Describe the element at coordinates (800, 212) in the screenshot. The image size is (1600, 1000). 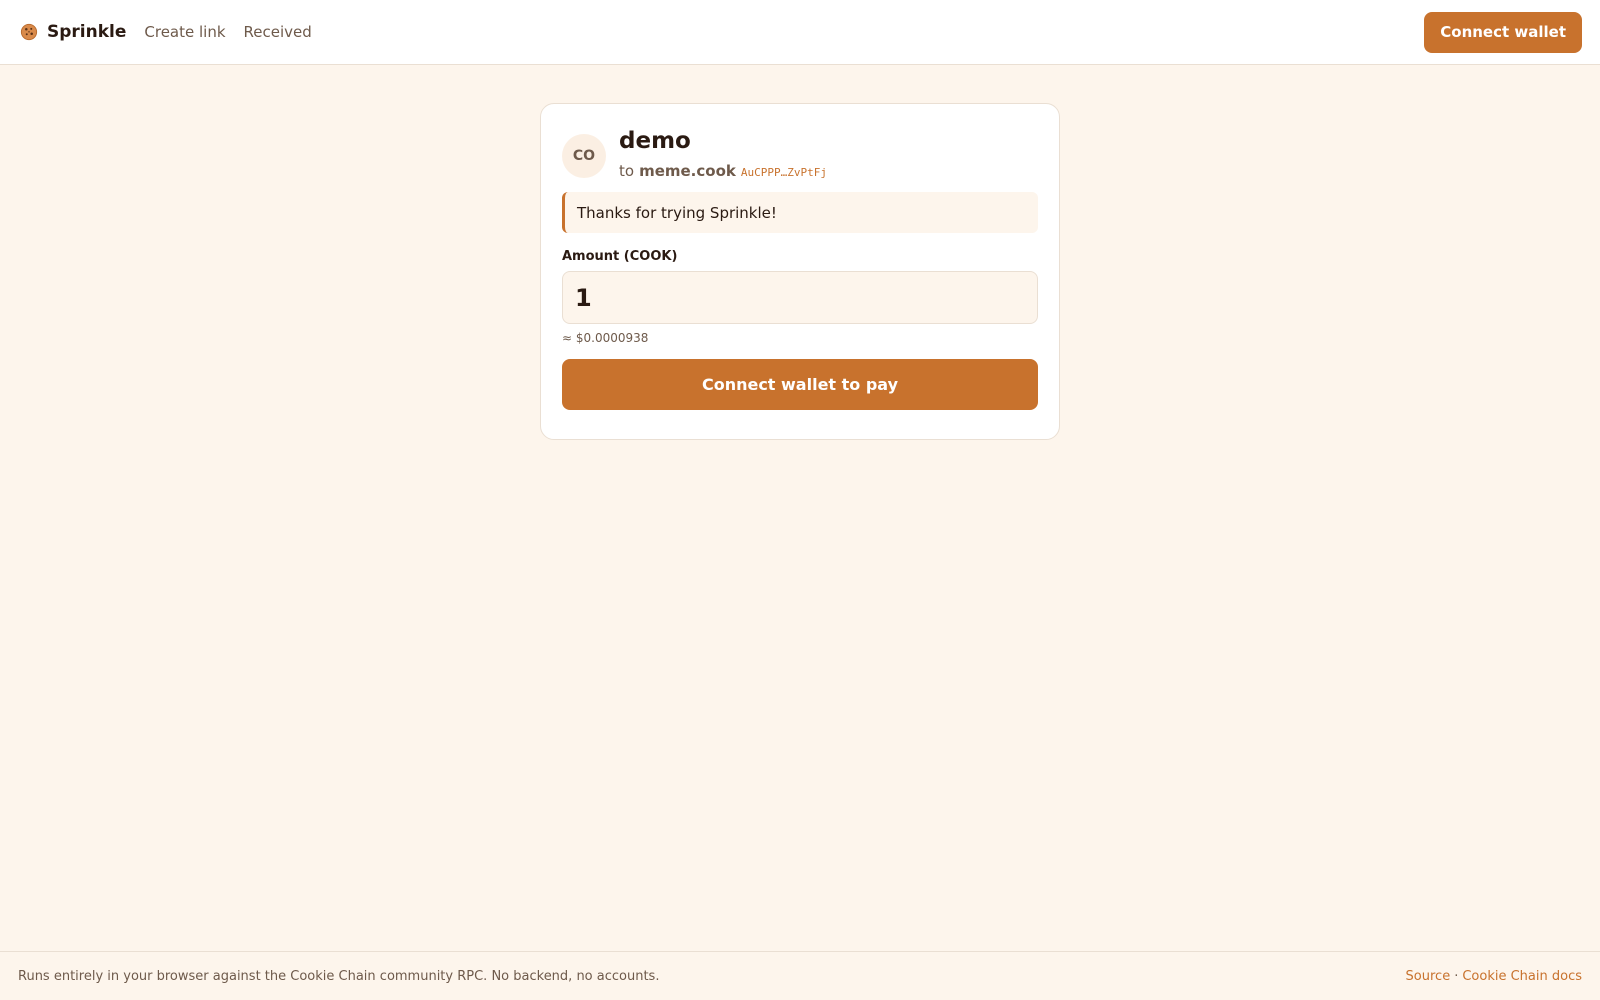
I see `payment-message: Thanks for trying Sprinkle!` at that location.